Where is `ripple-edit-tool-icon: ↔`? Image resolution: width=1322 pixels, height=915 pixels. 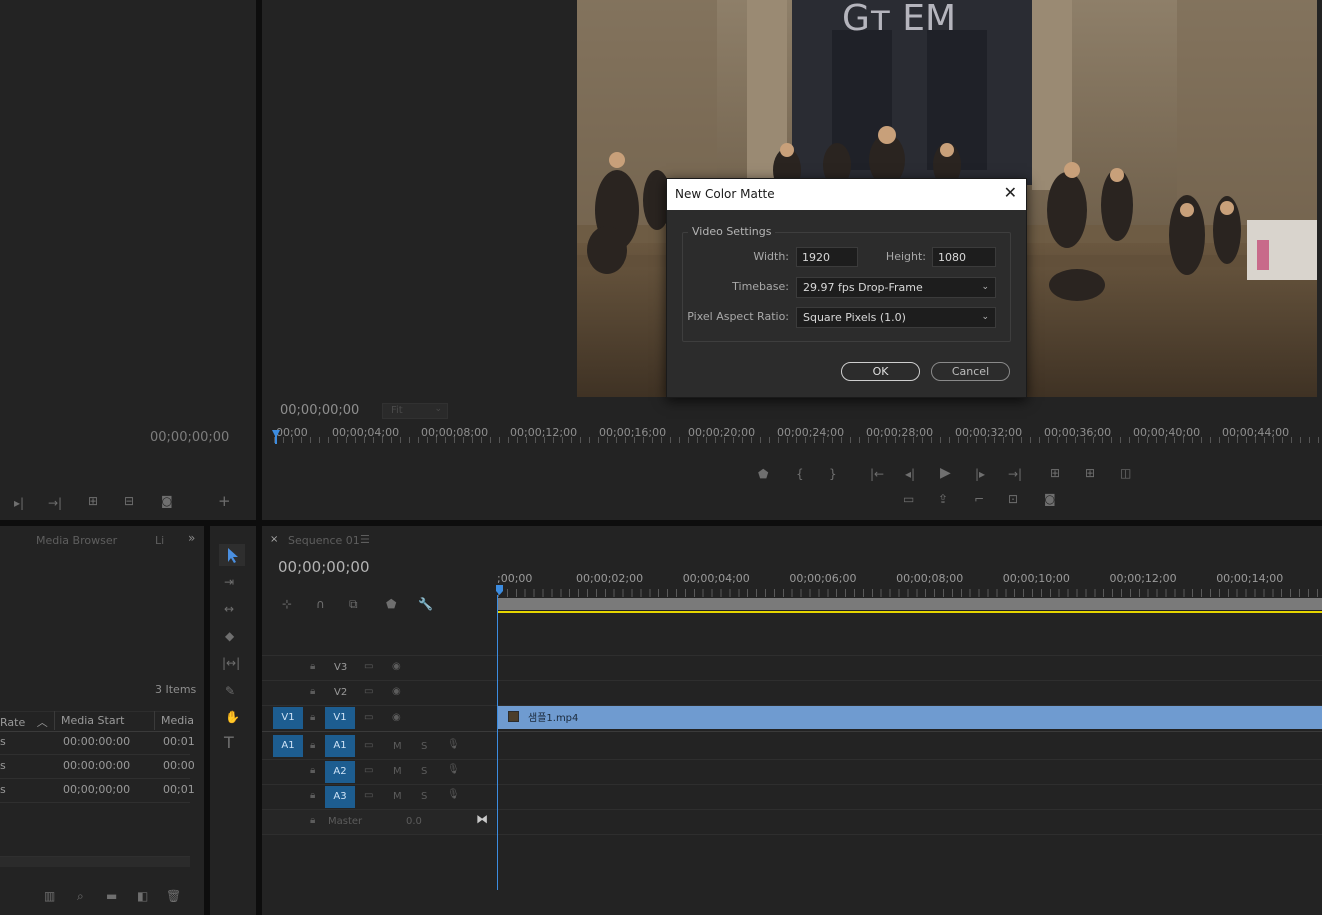
ripple-edit-tool-icon: ↔ is located at coordinates (229, 609).